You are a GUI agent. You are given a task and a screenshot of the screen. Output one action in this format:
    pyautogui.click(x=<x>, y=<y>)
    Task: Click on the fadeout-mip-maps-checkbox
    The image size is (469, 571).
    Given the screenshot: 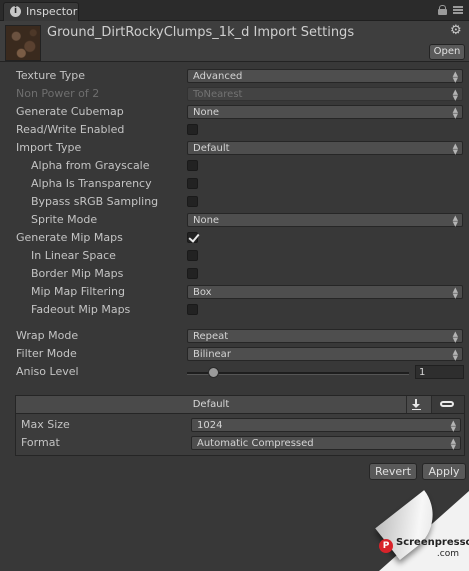 What is the action you would take?
    pyautogui.click(x=192, y=309)
    